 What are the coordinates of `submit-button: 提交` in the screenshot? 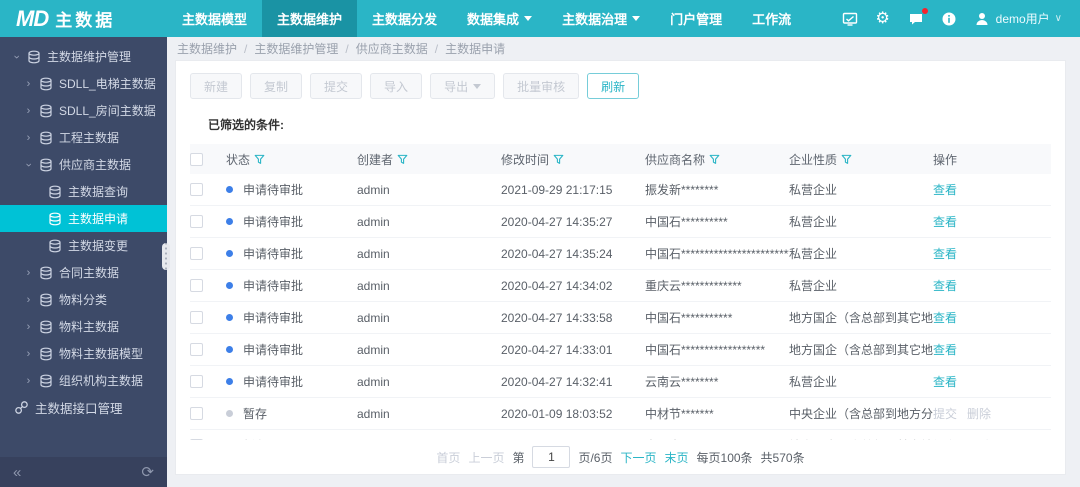 It's located at (336, 86).